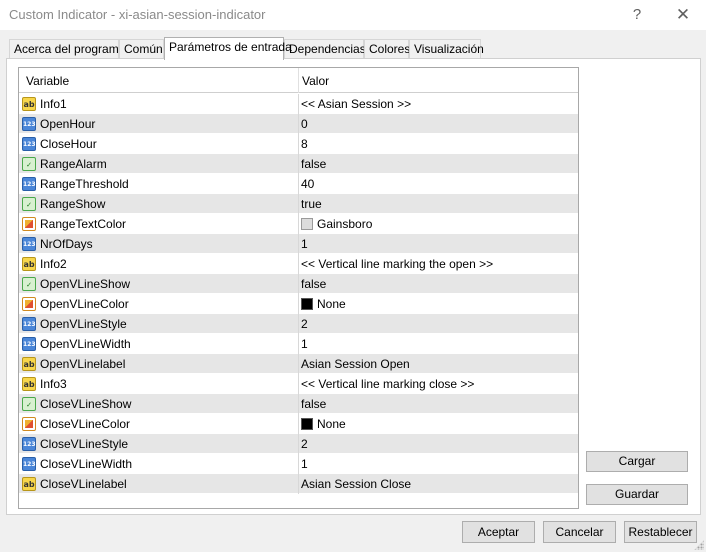  What do you see at coordinates (83, 364) in the screenshot?
I see `parameter-name: OpenVLinelabel` at bounding box center [83, 364].